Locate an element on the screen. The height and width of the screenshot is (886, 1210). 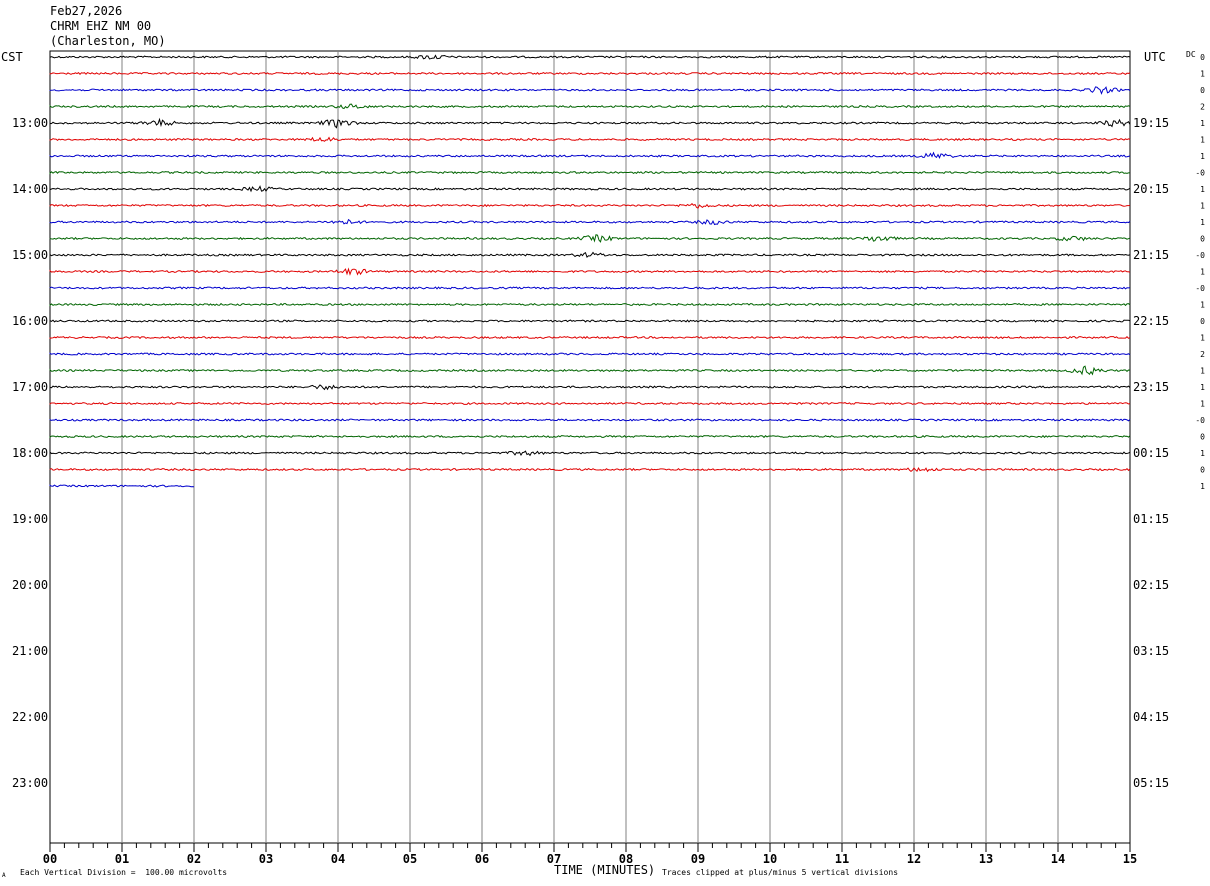
utc-hour-label: 23:15 is located at coordinates (1151, 387).